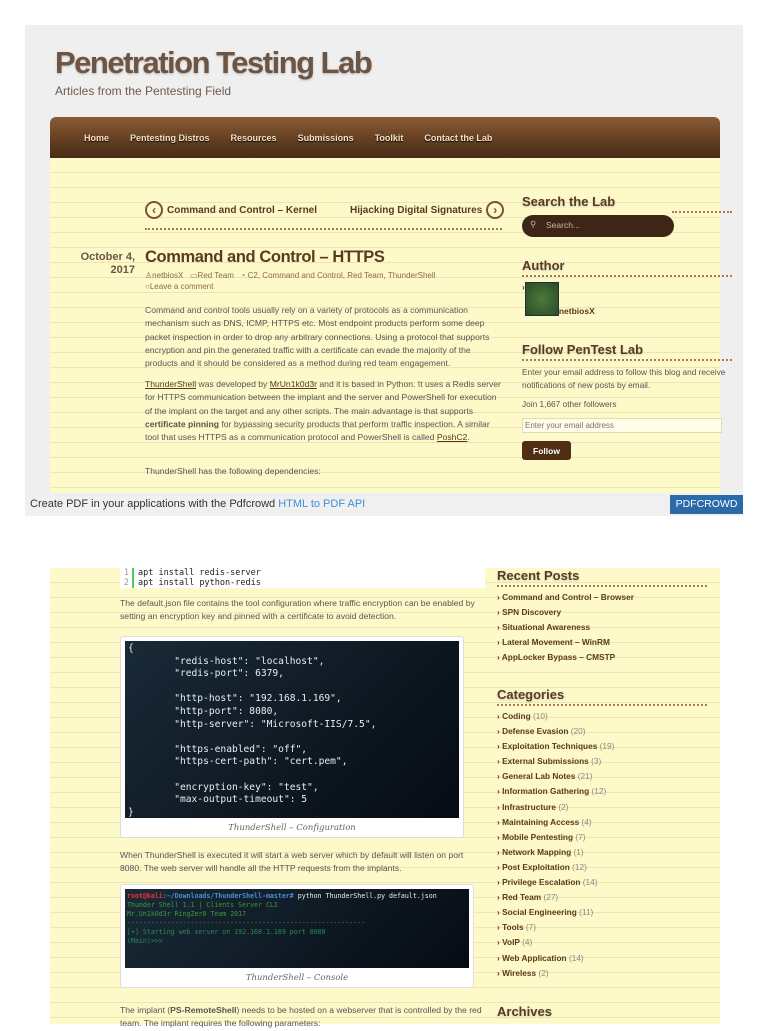  Describe the element at coordinates (216, 275) in the screenshot. I see `category-link: Red Team` at that location.